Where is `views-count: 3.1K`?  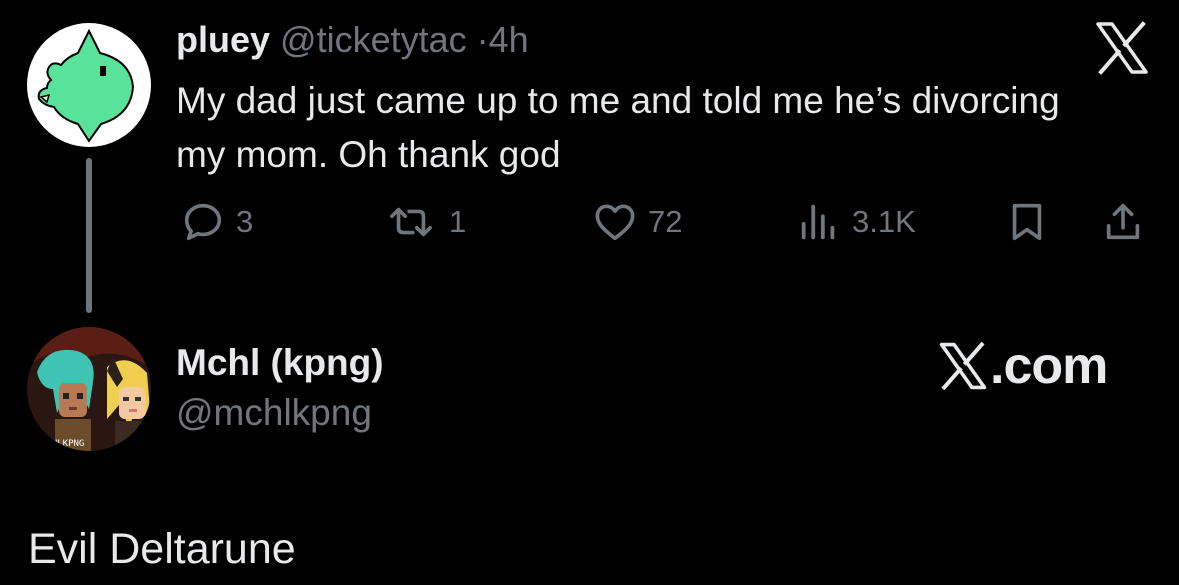
views-count: 3.1K is located at coordinates (884, 221).